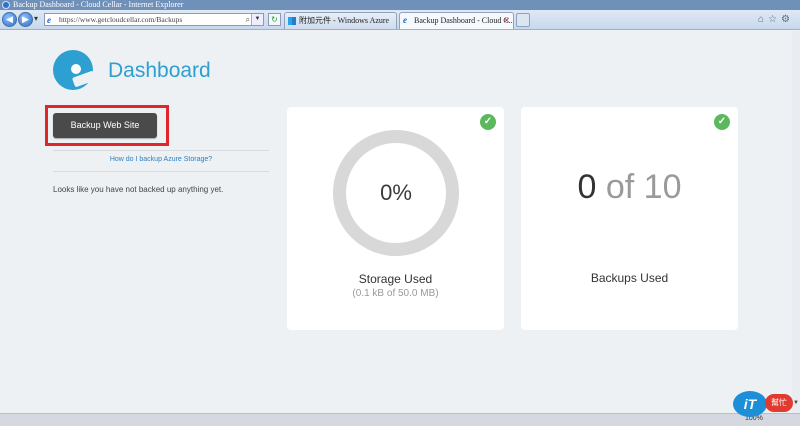 The image size is (800, 426). I want to click on ithome-watermark-logo: iT 幫忙, so click(764, 404).